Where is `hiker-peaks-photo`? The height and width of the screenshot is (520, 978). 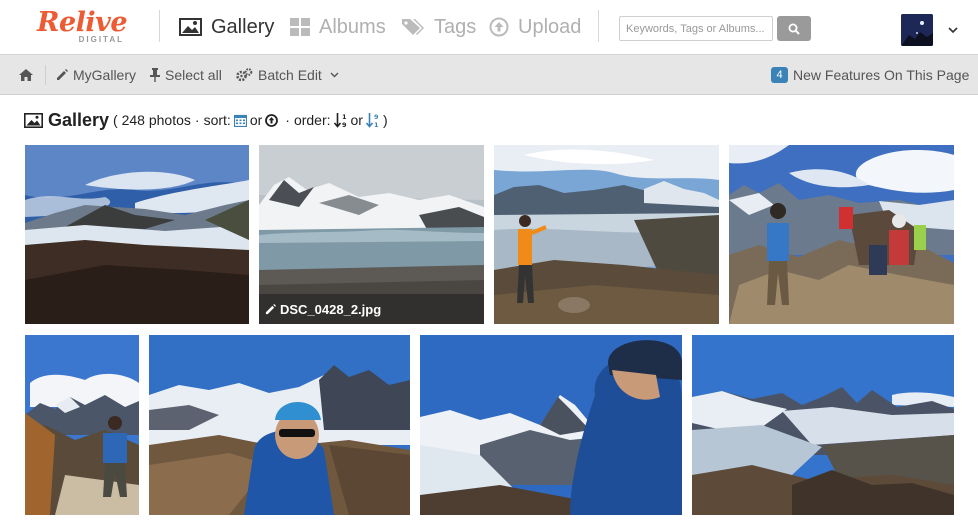 hiker-peaks-photo is located at coordinates (82, 425).